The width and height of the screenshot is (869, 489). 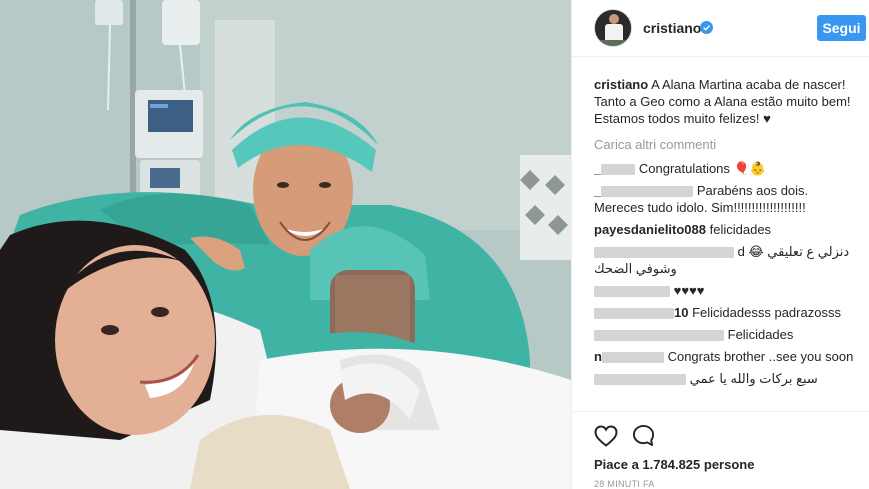 What do you see at coordinates (606, 436) in the screenshot?
I see `heart-outline-icon` at bounding box center [606, 436].